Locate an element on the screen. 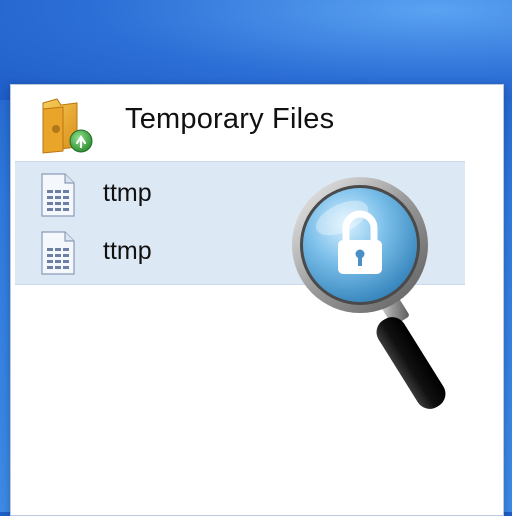  folder-icon is located at coordinates (67, 126).